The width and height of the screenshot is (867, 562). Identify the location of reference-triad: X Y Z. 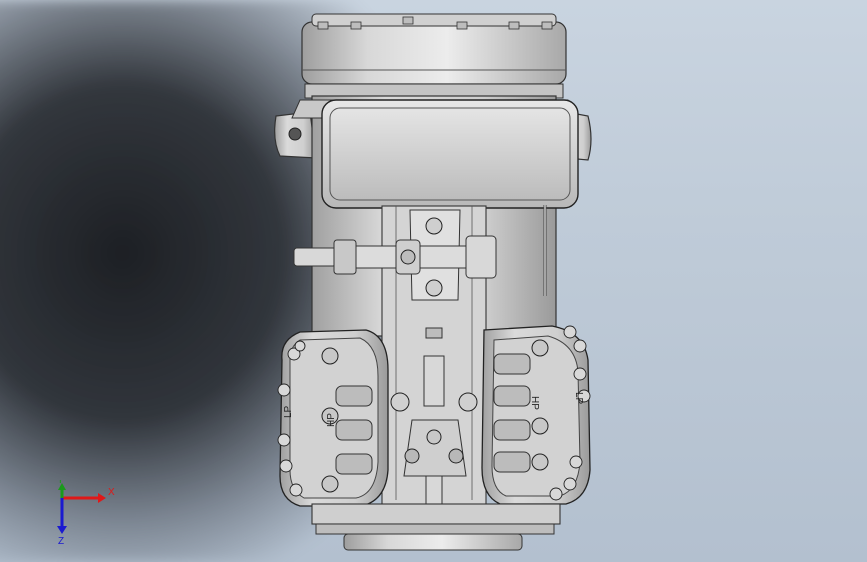
(86, 513).